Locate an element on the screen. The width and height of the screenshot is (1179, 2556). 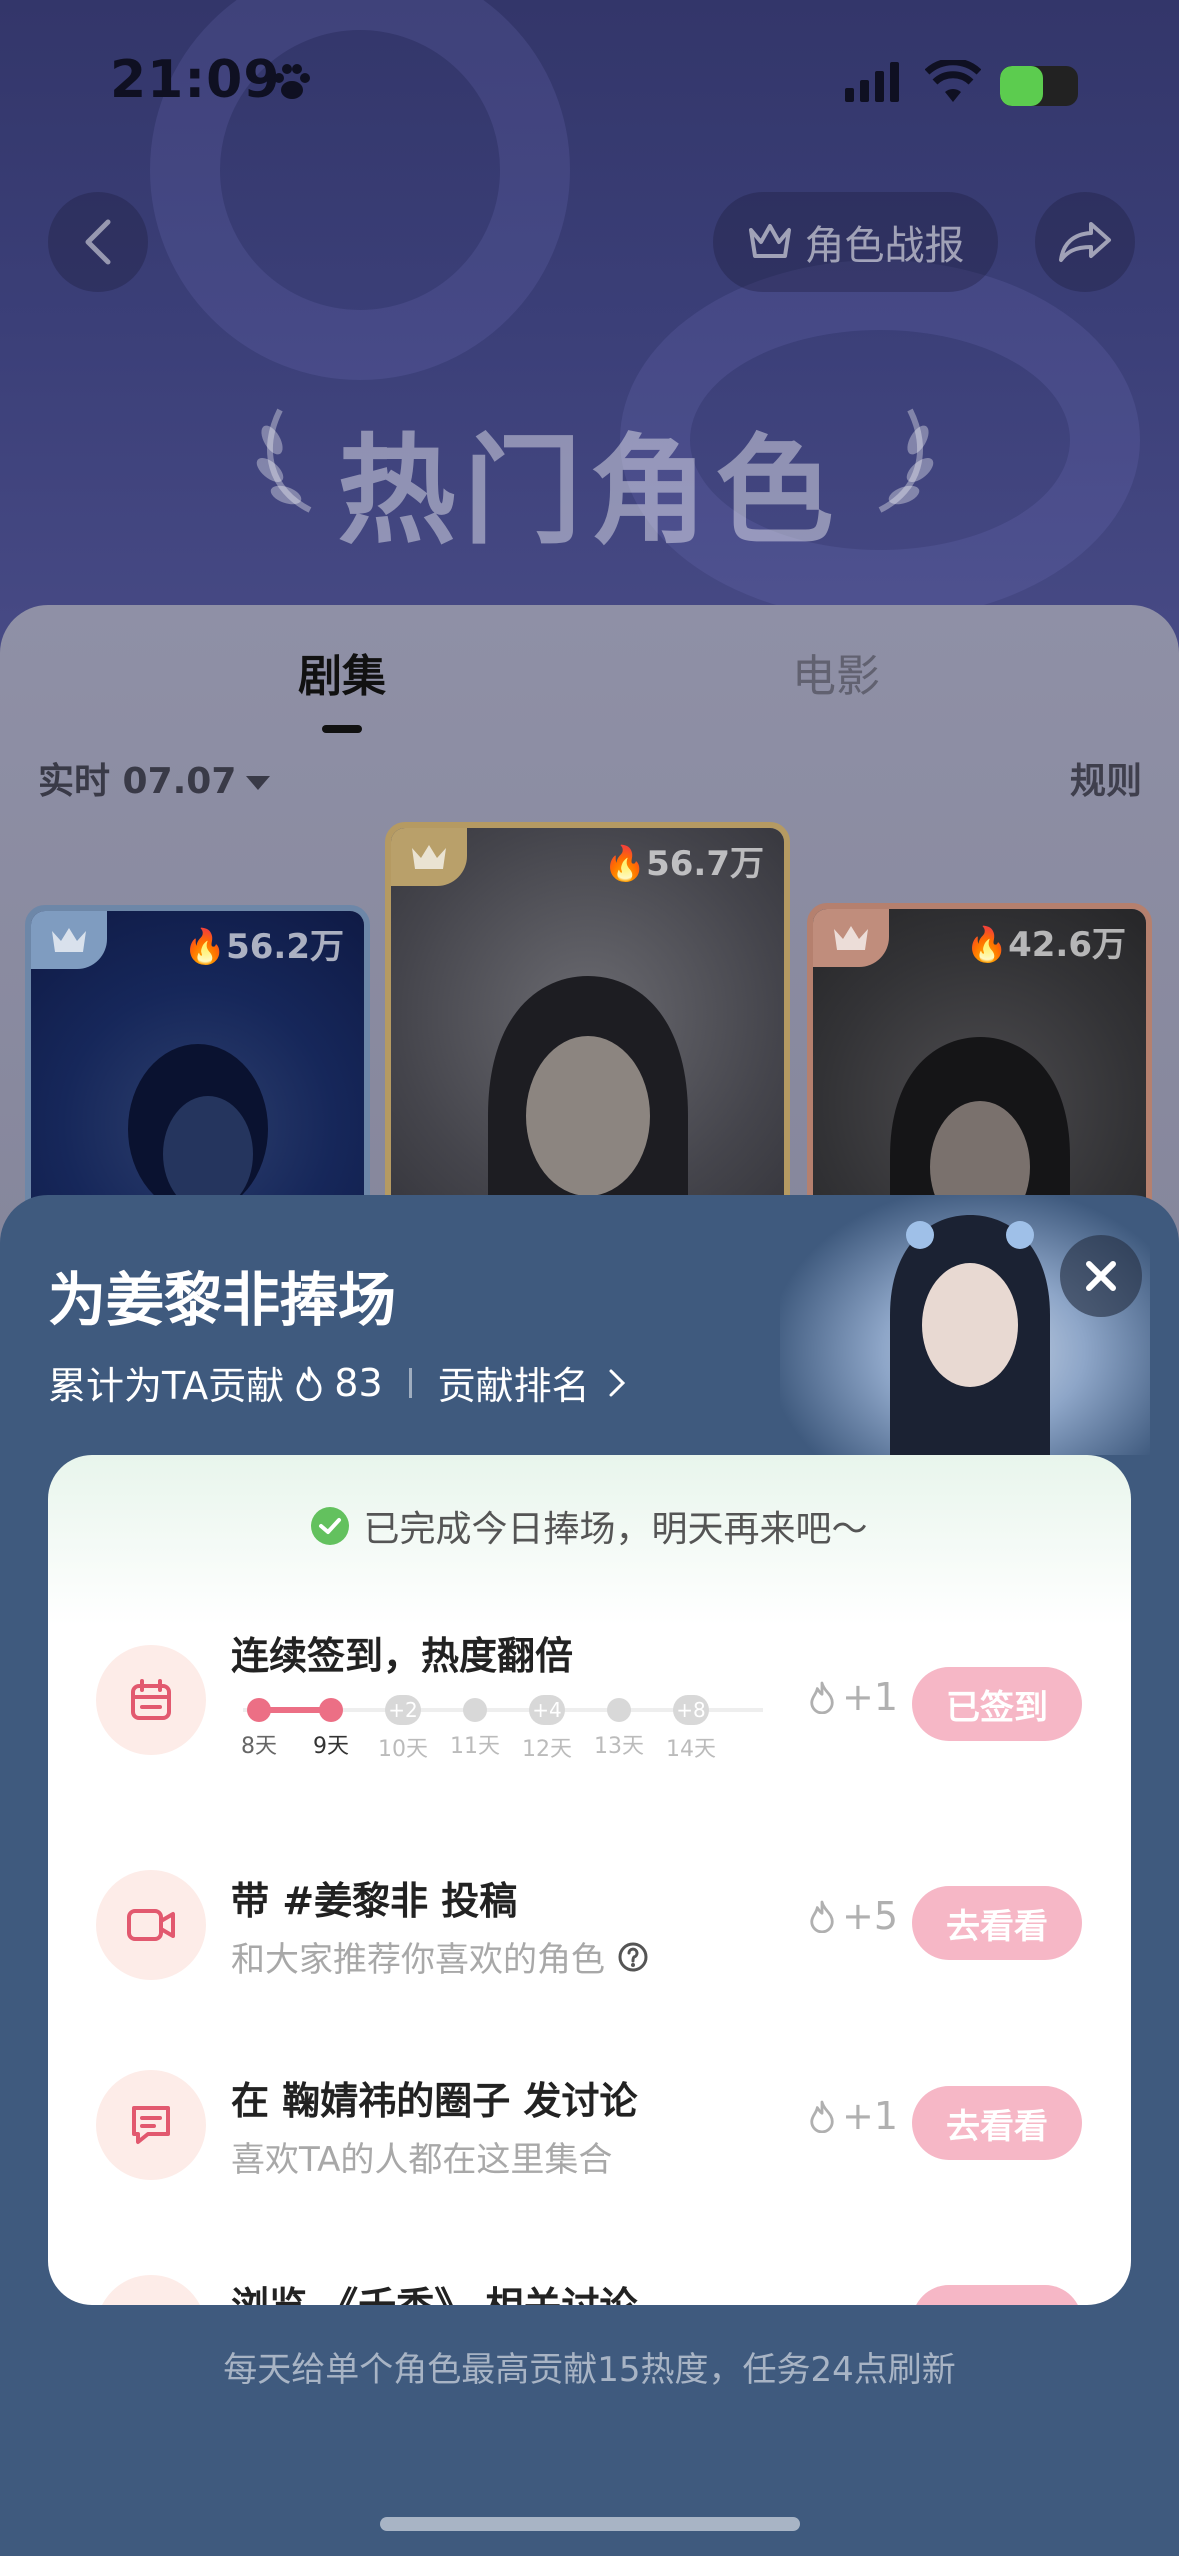
role-report-button: 角色战报 is located at coordinates (855, 242).